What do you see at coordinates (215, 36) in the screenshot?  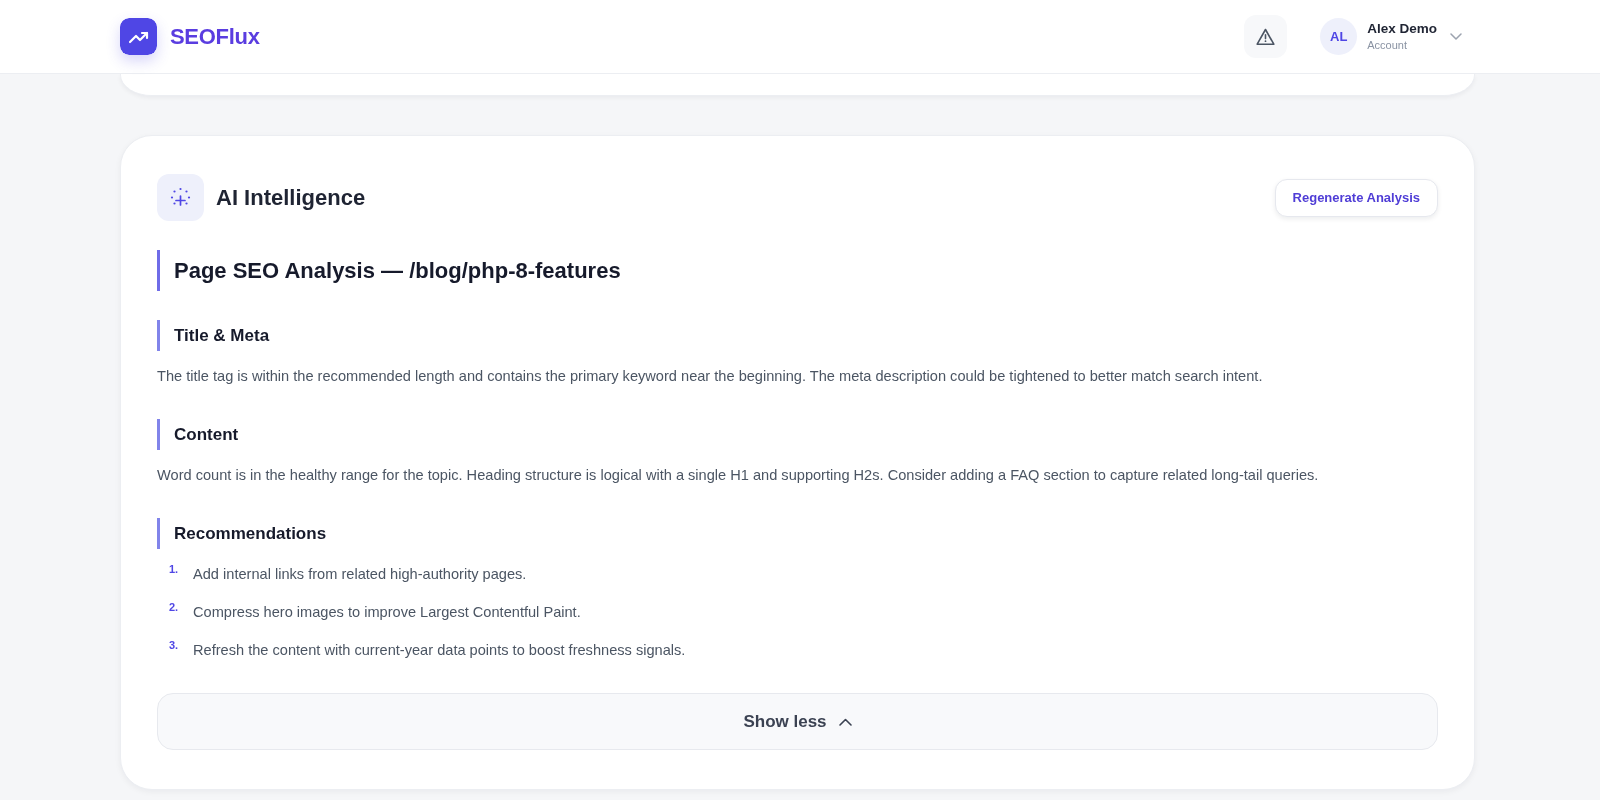 I see `brand-name: SEOFlux` at bounding box center [215, 36].